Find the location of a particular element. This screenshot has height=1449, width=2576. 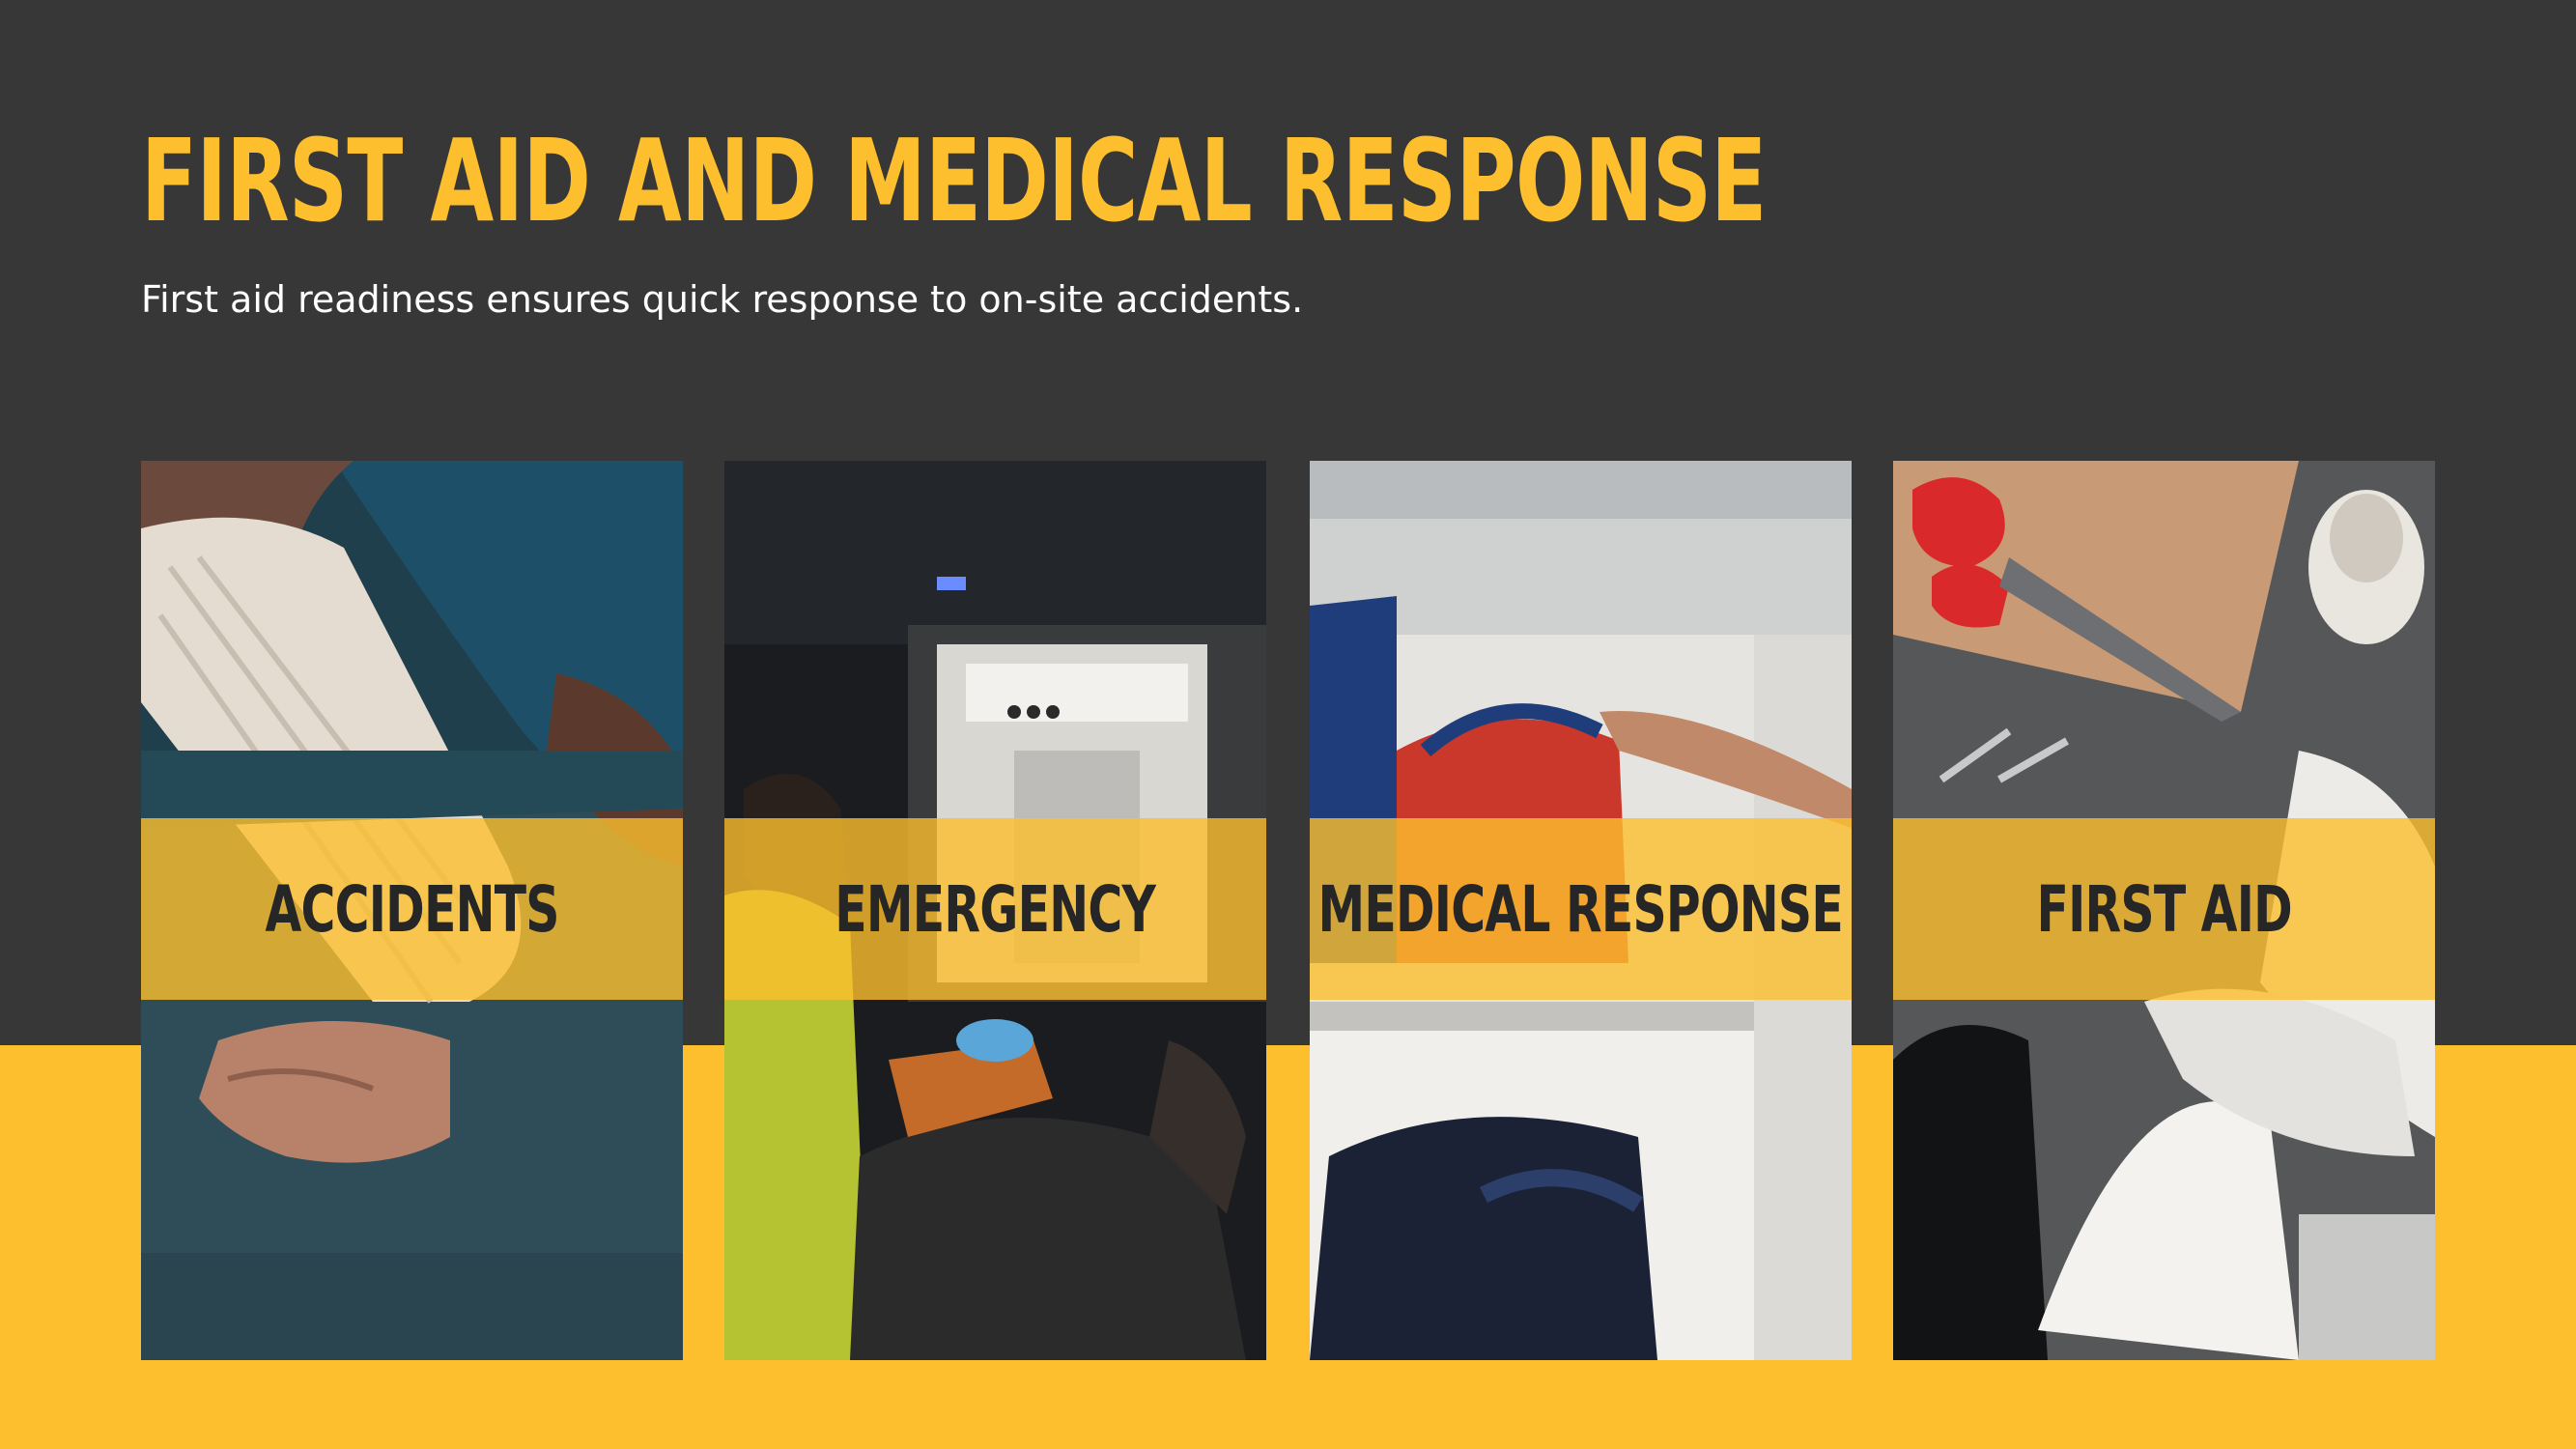

card-label-emergency: EMERGENCY is located at coordinates (996, 909).